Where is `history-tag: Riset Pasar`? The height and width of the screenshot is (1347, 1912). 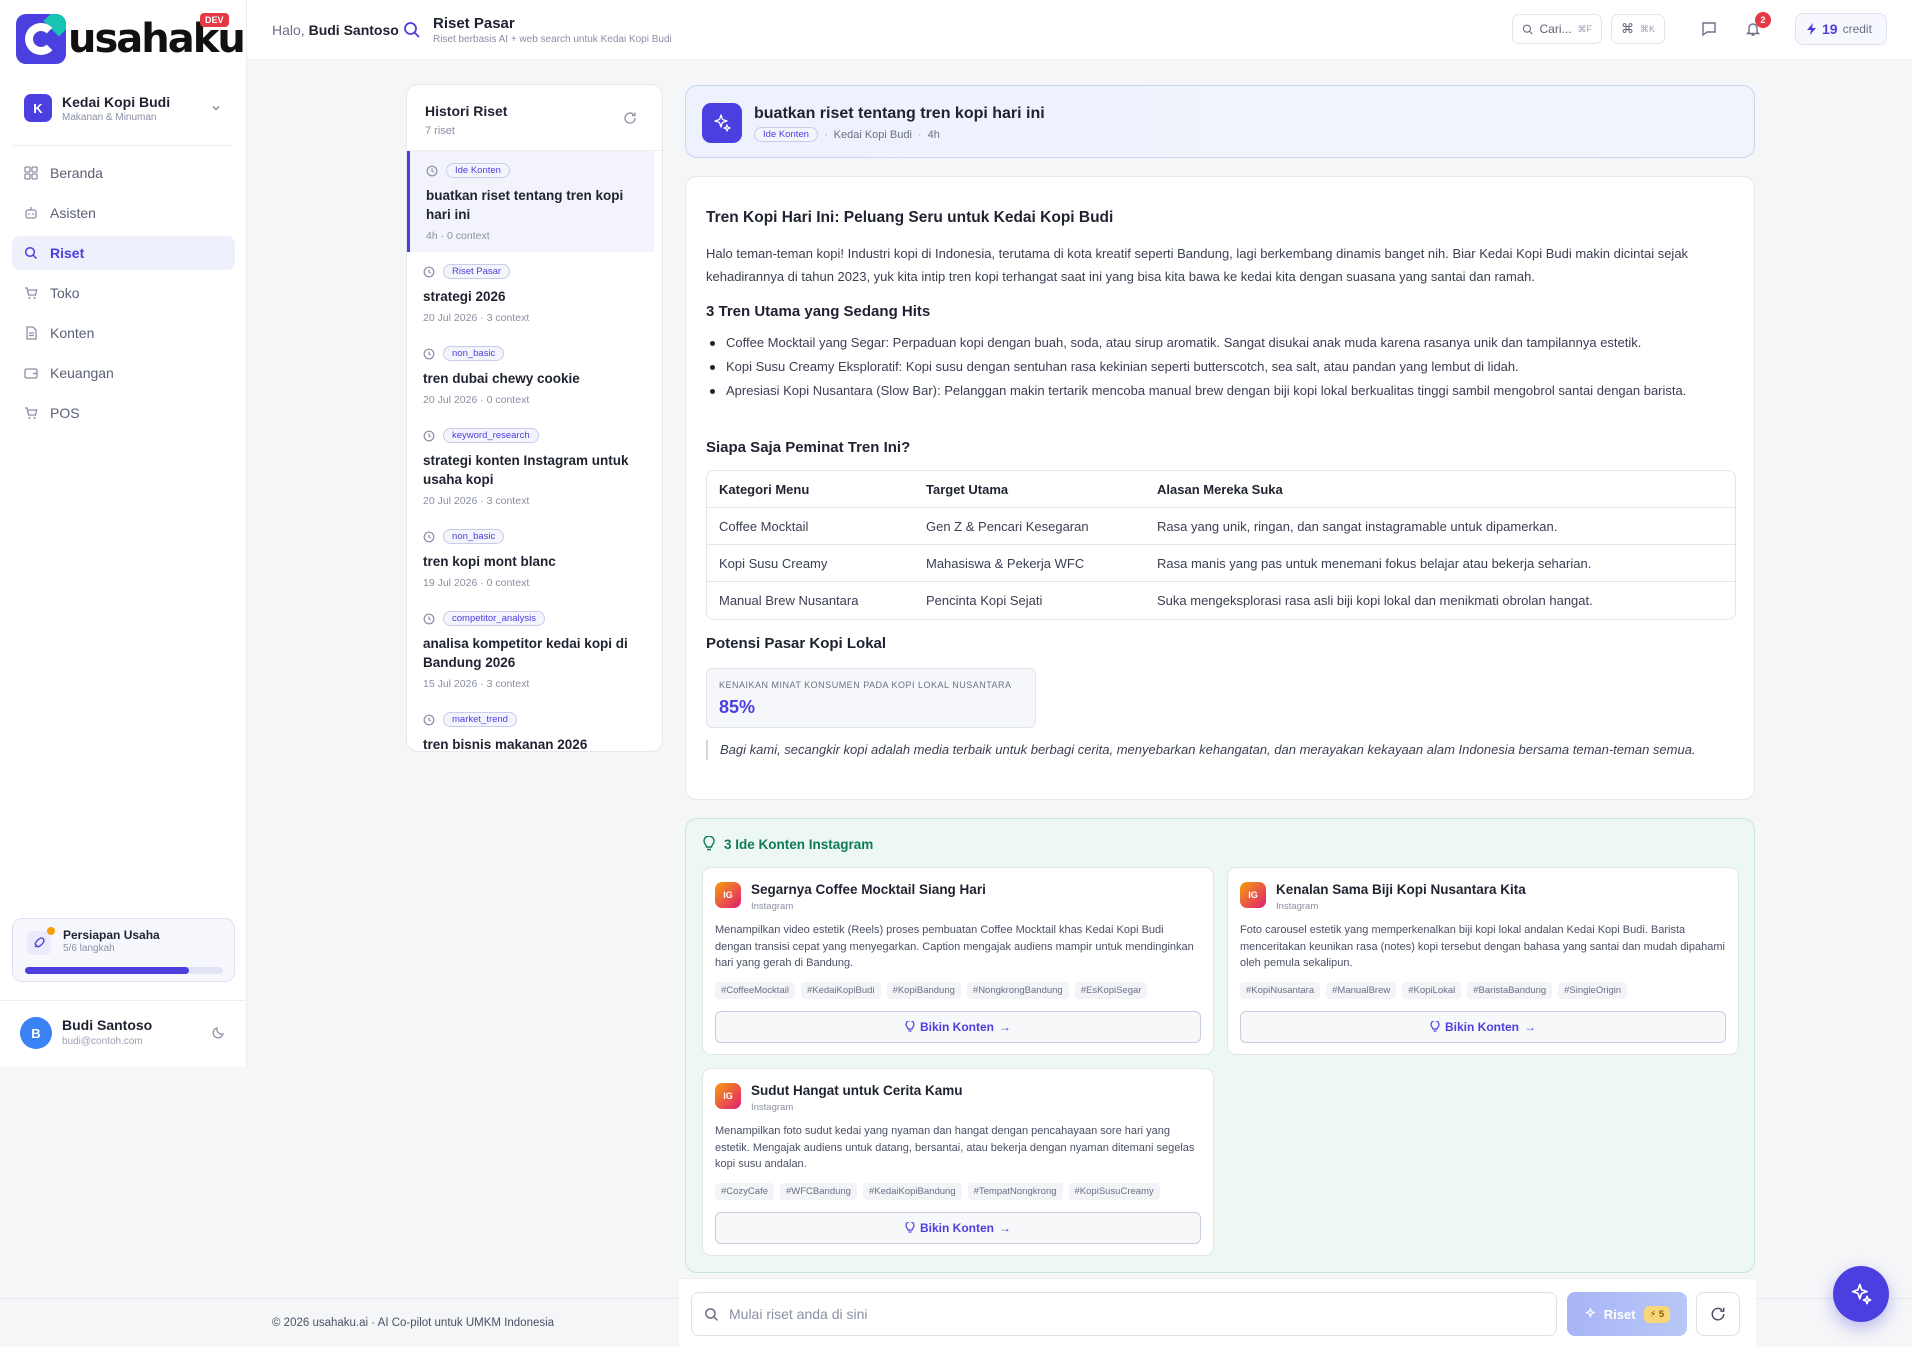 history-tag: Riset Pasar is located at coordinates (477, 271).